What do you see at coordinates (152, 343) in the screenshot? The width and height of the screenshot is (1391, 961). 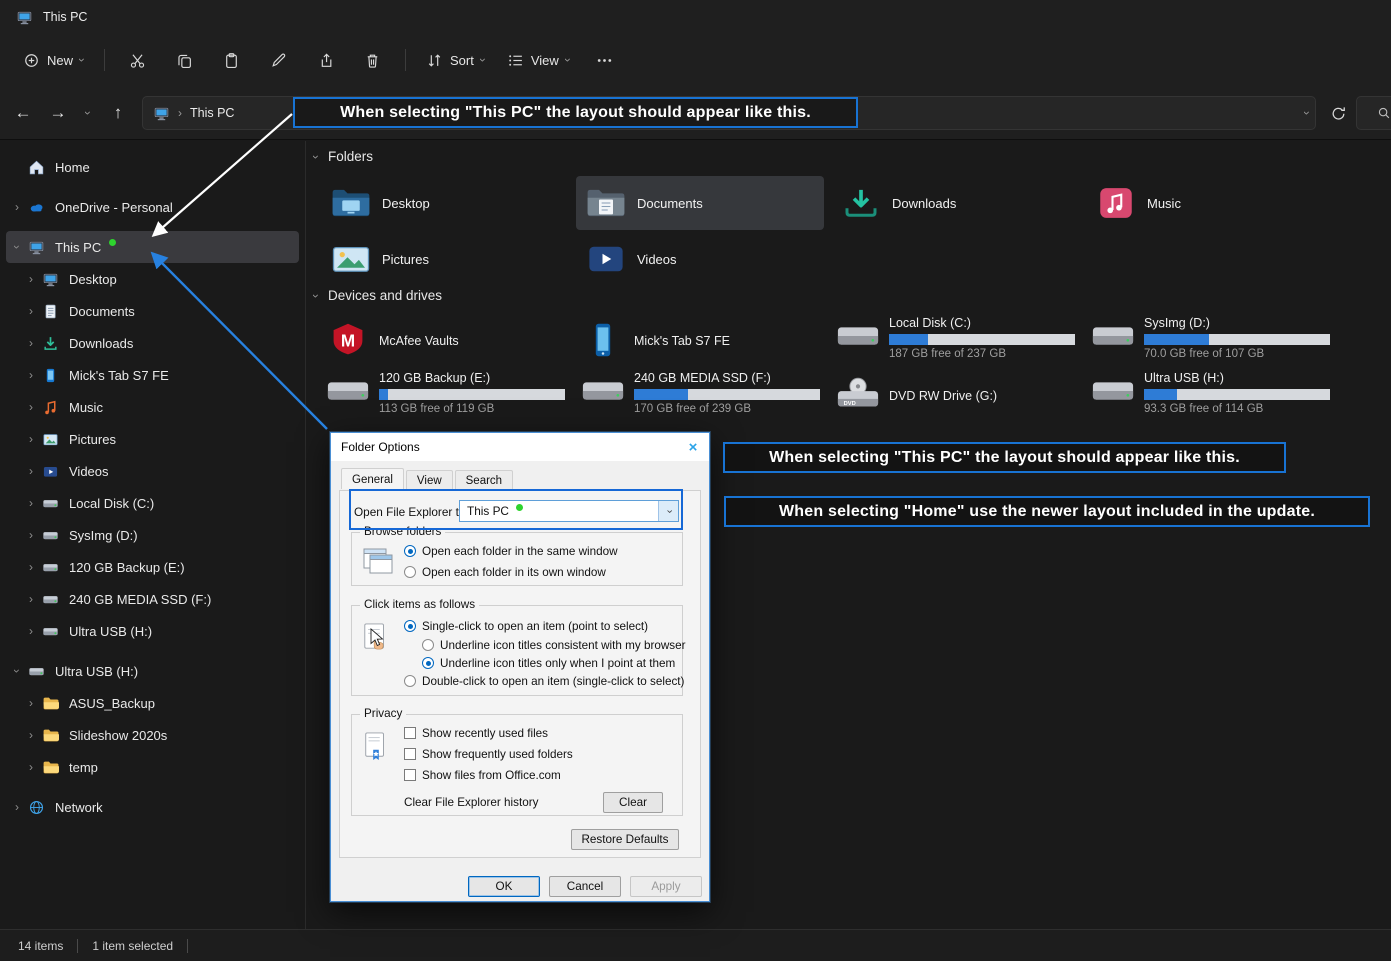 I see `sidebar-item-downloads: › Downloads` at bounding box center [152, 343].